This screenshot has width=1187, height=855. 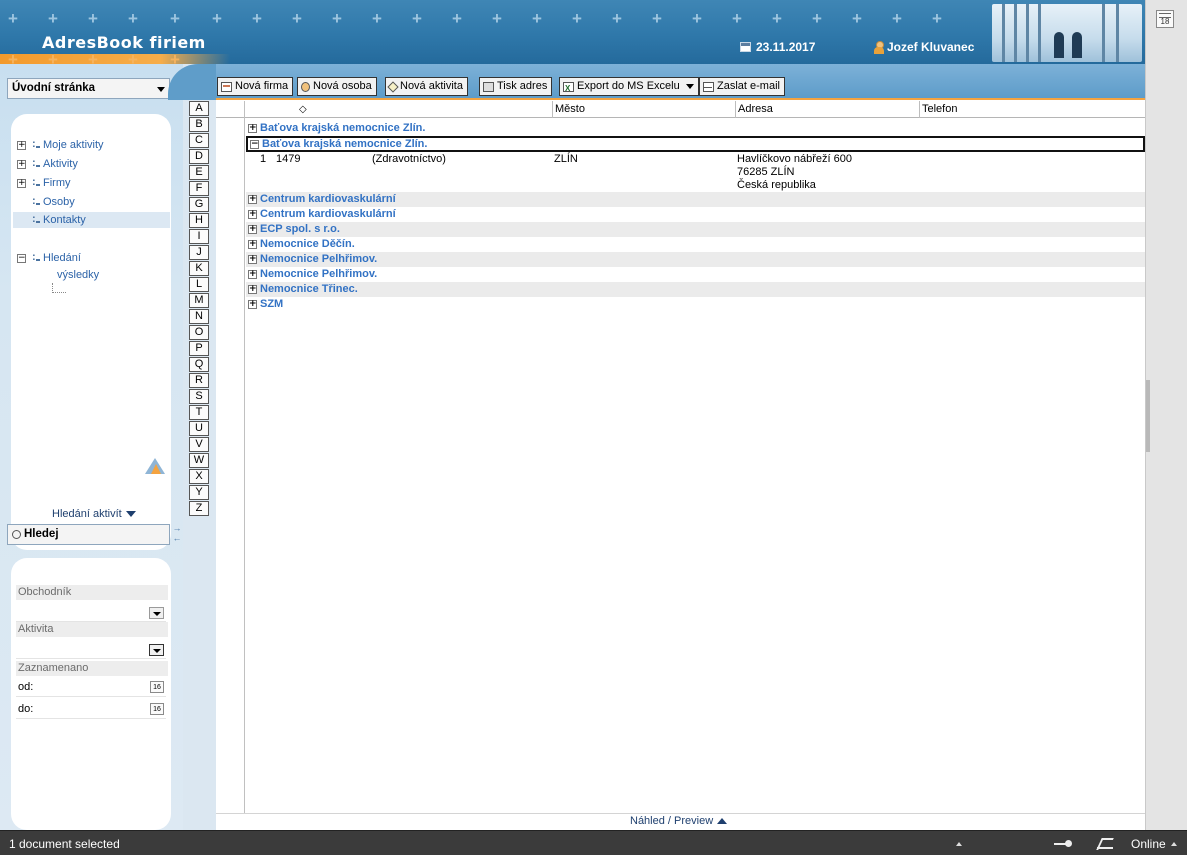 I want to click on letter-button-d: D, so click(x=199, y=156).